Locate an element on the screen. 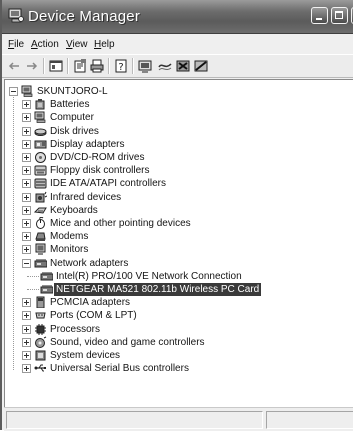 This screenshot has height=431, width=353. disk-drive-icon is located at coordinates (40, 131).